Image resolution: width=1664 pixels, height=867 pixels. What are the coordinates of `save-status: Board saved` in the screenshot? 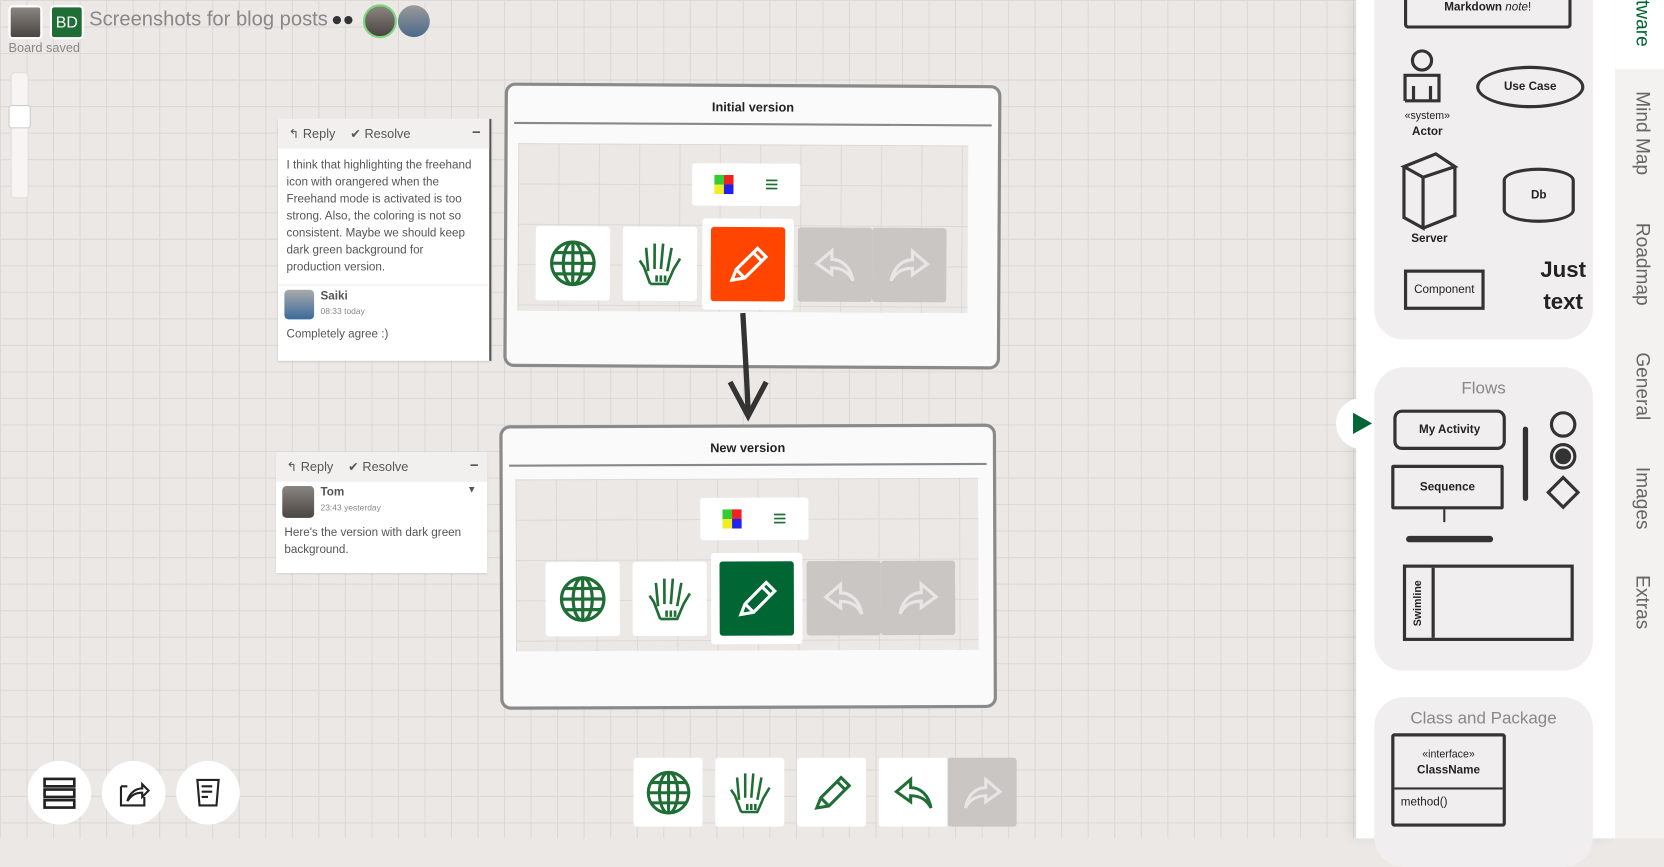 It's located at (44, 47).